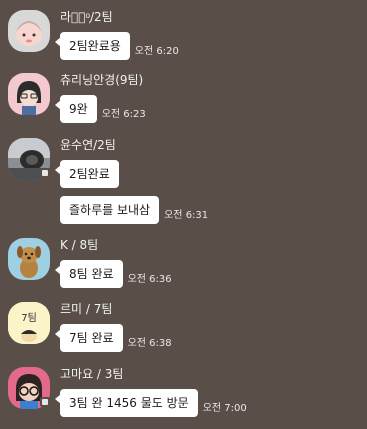 This screenshot has height=429, width=367. Describe the element at coordinates (102, 80) in the screenshot. I see `sender-name: 츄리닝안경(9팀)` at that location.